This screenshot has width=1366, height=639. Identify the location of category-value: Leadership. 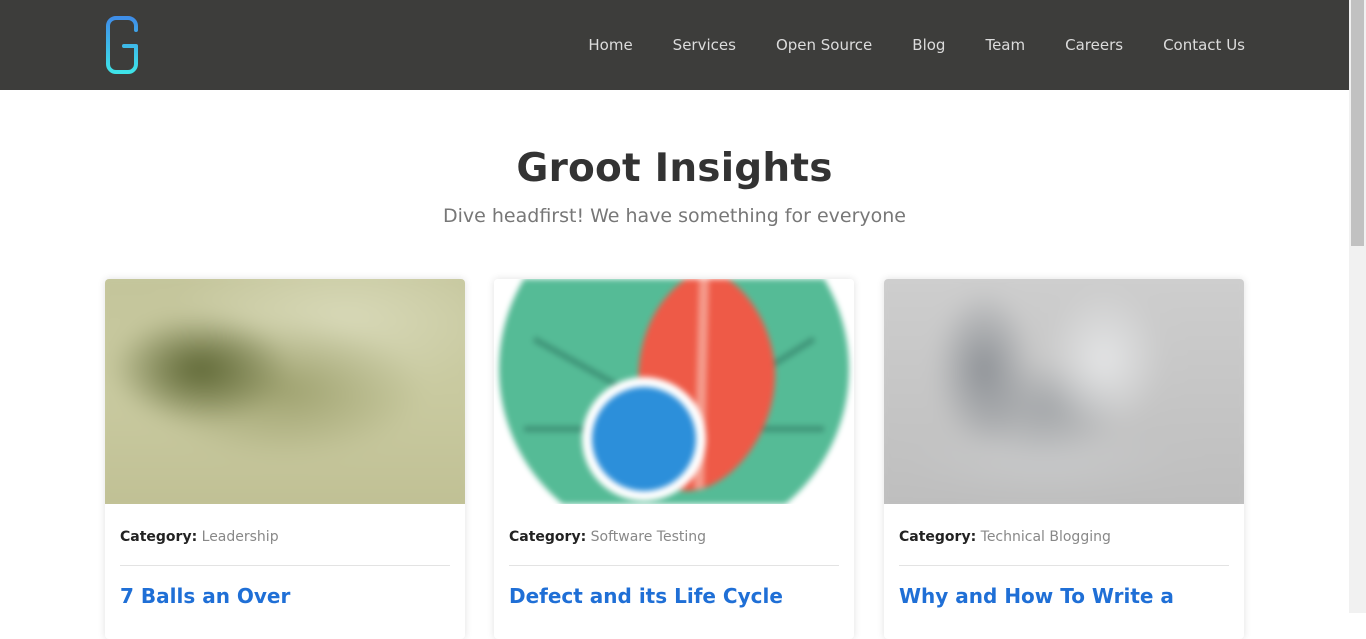
(240, 537).